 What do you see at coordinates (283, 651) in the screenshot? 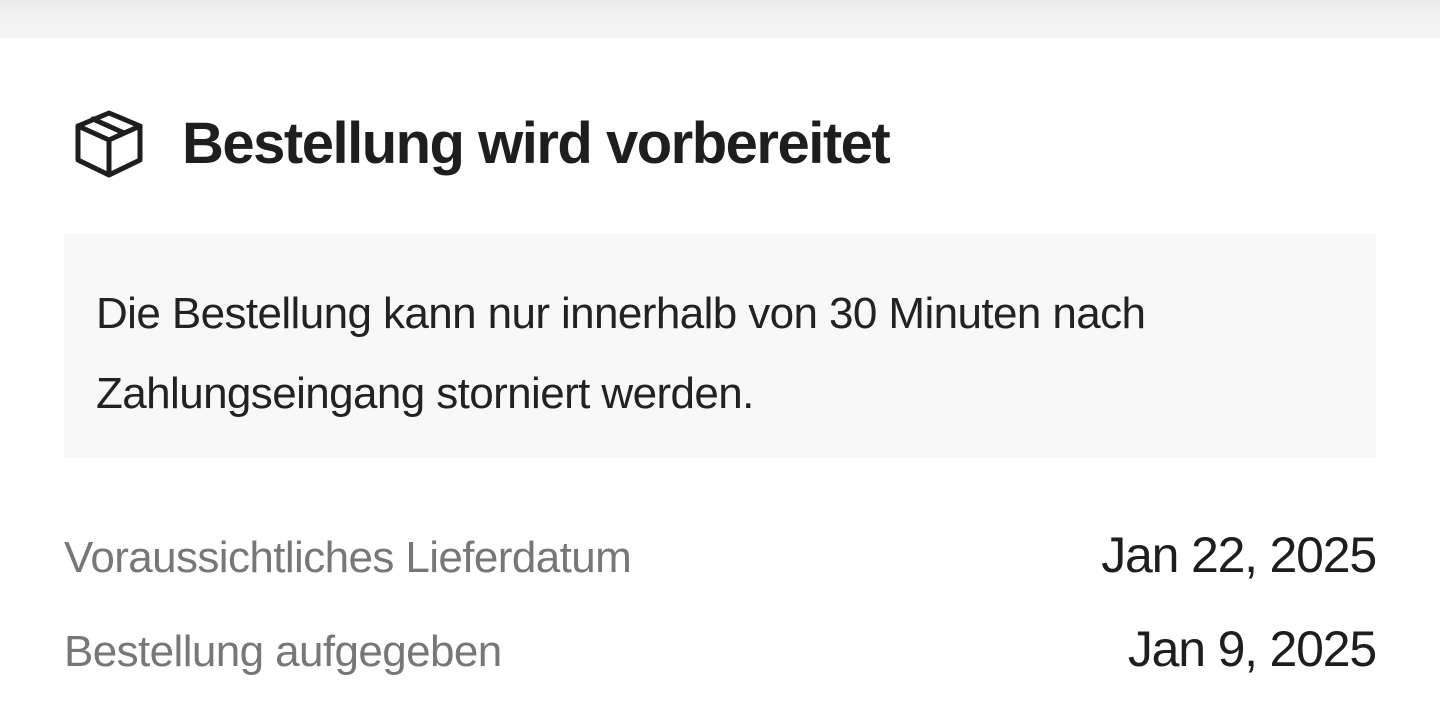
I see `order-placed-label: Bestellung aufgegeben` at bounding box center [283, 651].